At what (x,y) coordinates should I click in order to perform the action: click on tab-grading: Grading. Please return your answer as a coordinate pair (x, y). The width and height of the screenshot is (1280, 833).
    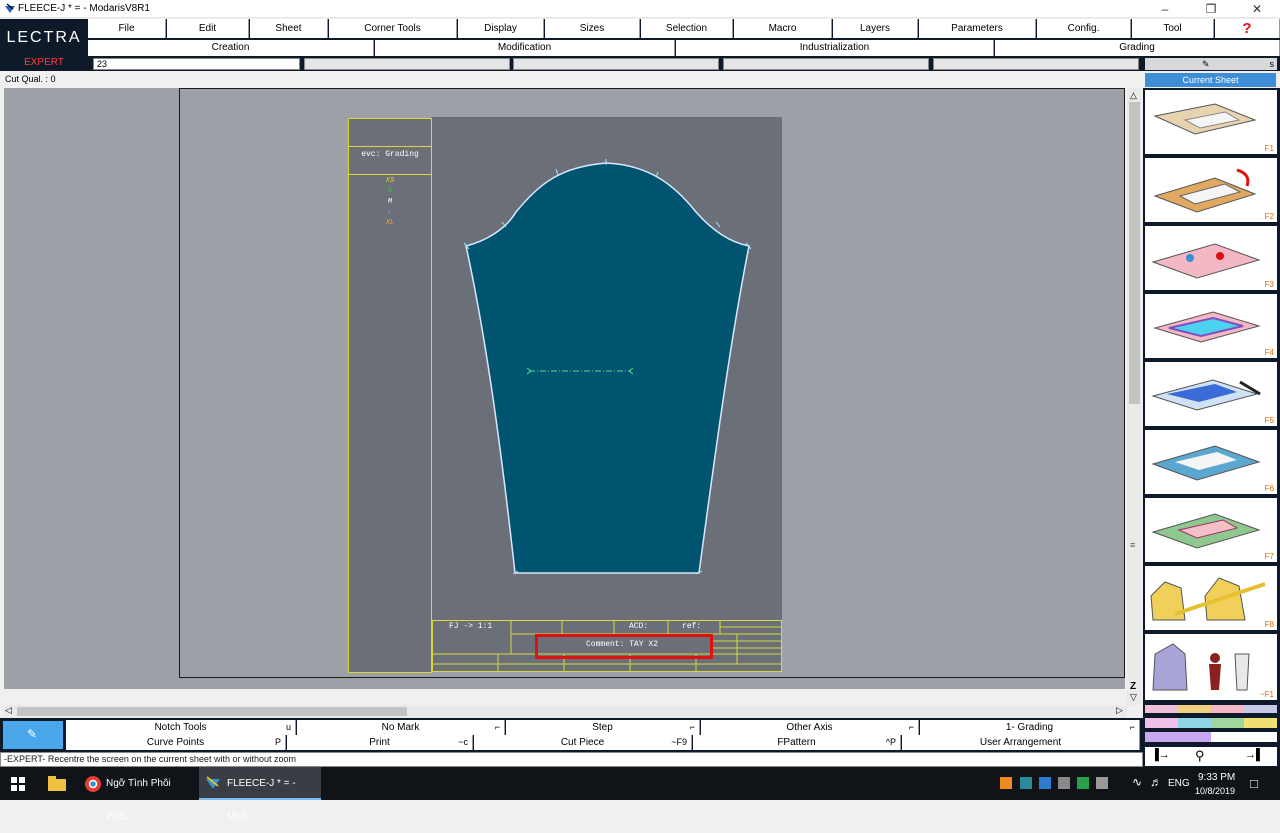
    Looking at the image, I should click on (1137, 48).